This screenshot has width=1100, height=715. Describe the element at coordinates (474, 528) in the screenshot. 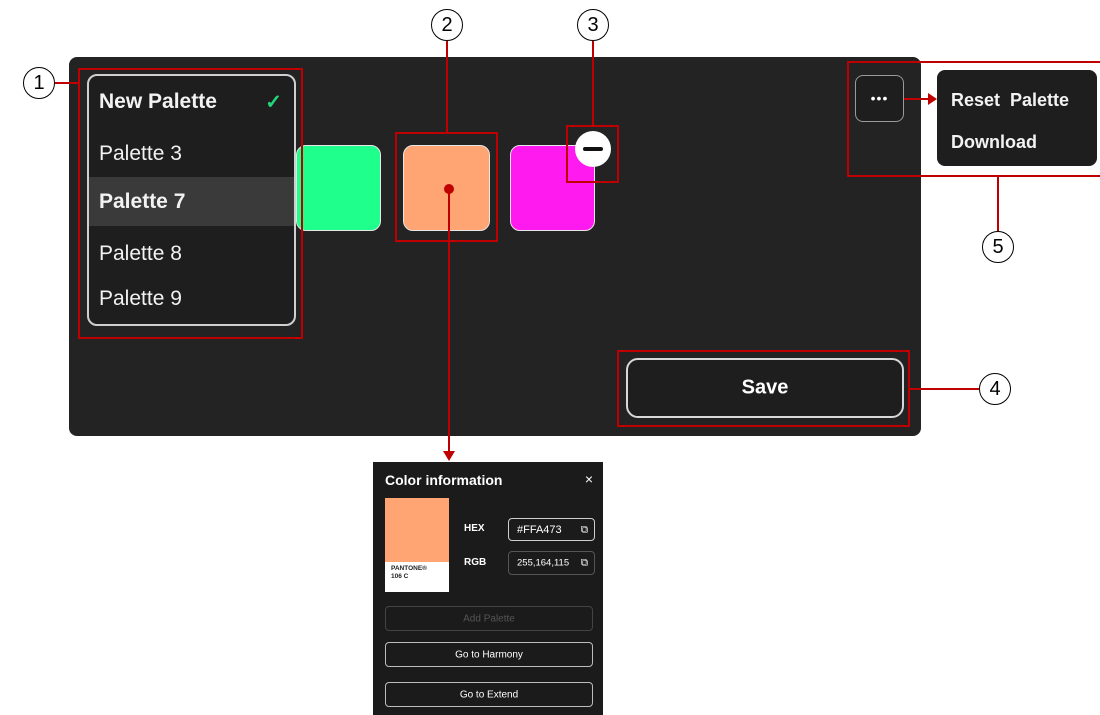

I see `hex-label: HEX` at that location.